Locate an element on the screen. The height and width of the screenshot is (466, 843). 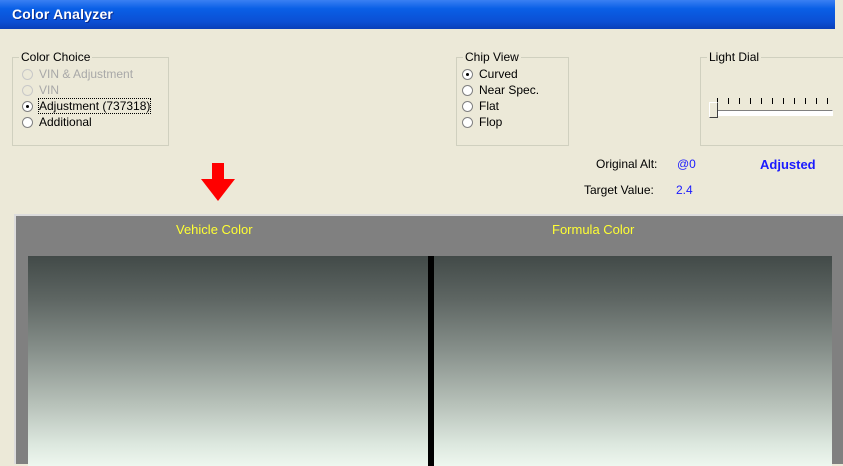
radio-label: Near Spec. is located at coordinates (509, 90).